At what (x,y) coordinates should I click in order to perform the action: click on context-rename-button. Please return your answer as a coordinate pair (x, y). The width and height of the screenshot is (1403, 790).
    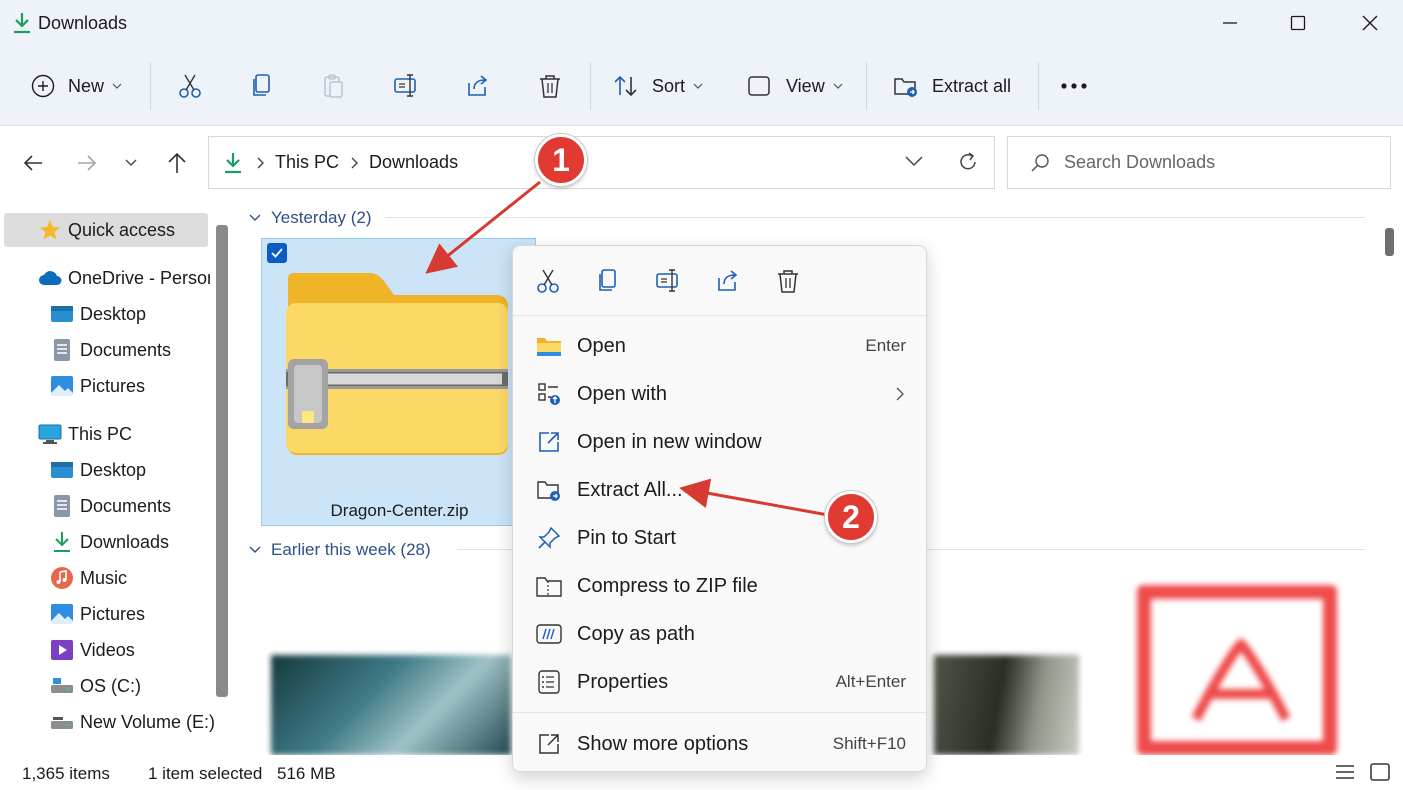
    Looking at the image, I should click on (668, 281).